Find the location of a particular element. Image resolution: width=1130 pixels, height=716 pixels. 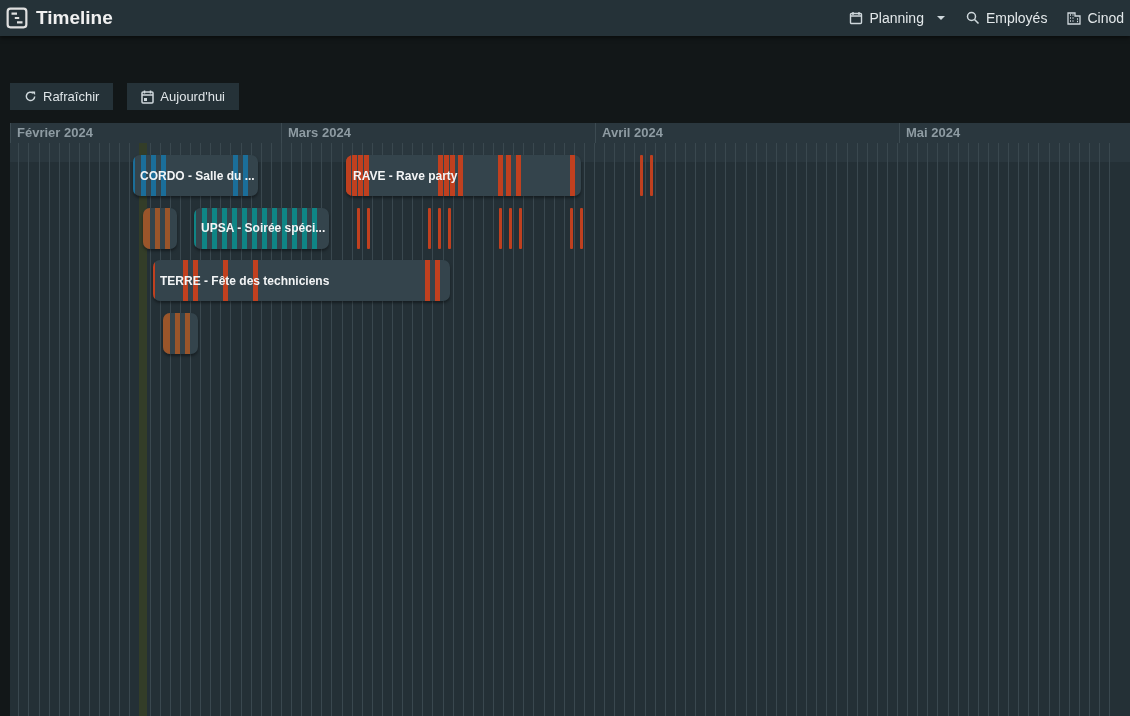

timeline-logo-icon is located at coordinates (17, 18).